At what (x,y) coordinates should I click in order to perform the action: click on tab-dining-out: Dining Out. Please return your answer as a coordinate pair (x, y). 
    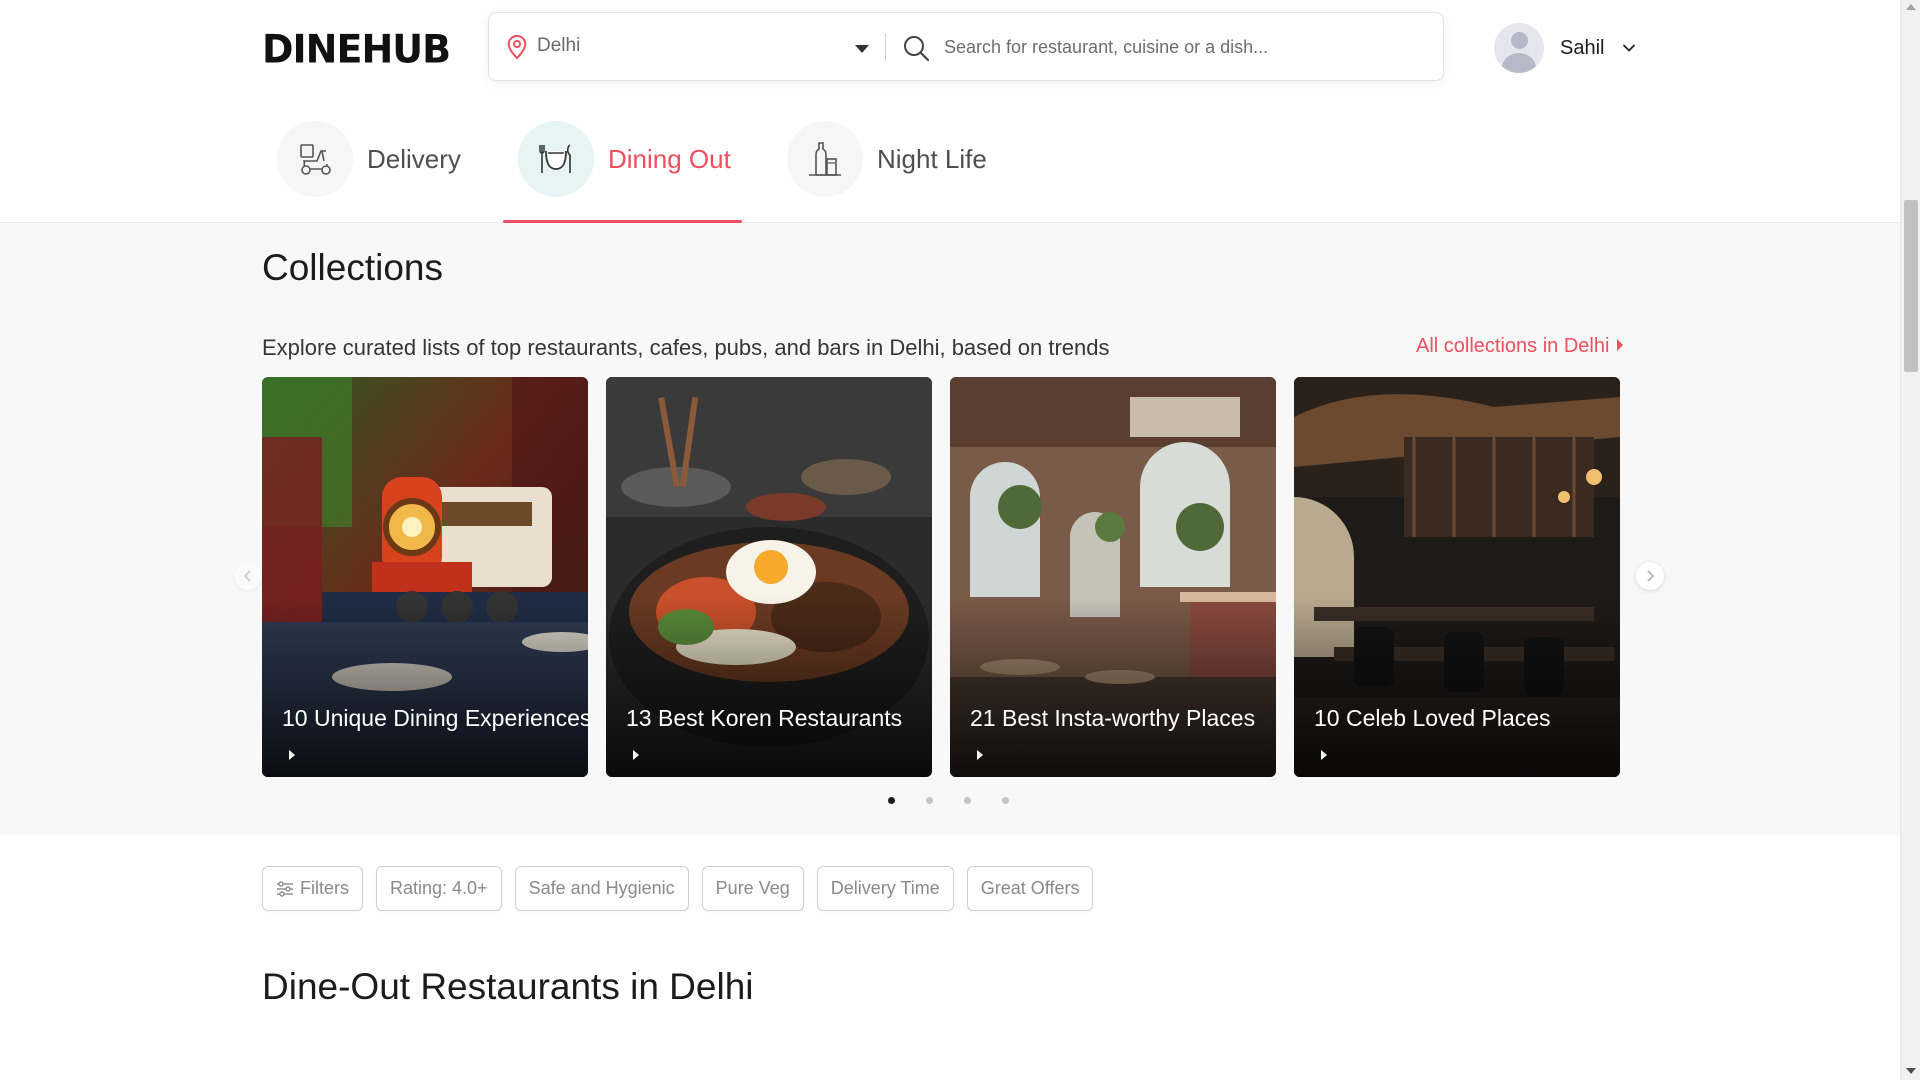
    Looking at the image, I should click on (624, 159).